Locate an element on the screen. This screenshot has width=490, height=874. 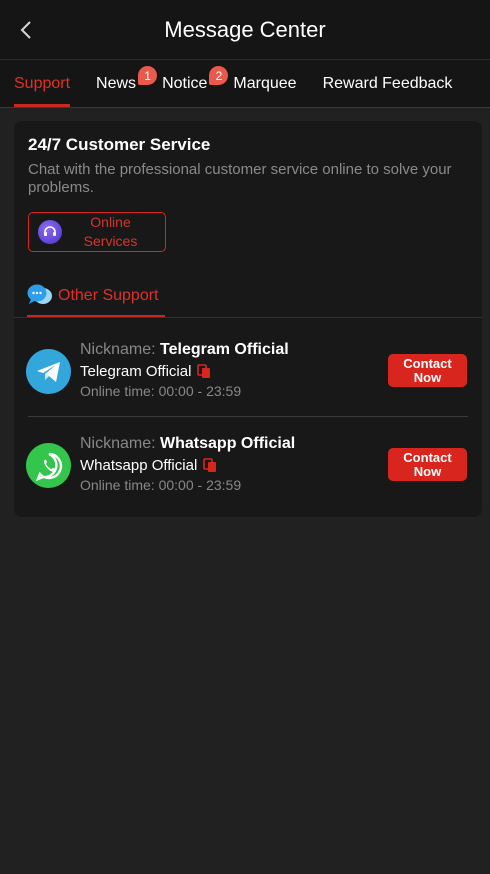
tab-news: News 1 is located at coordinates (127, 83).